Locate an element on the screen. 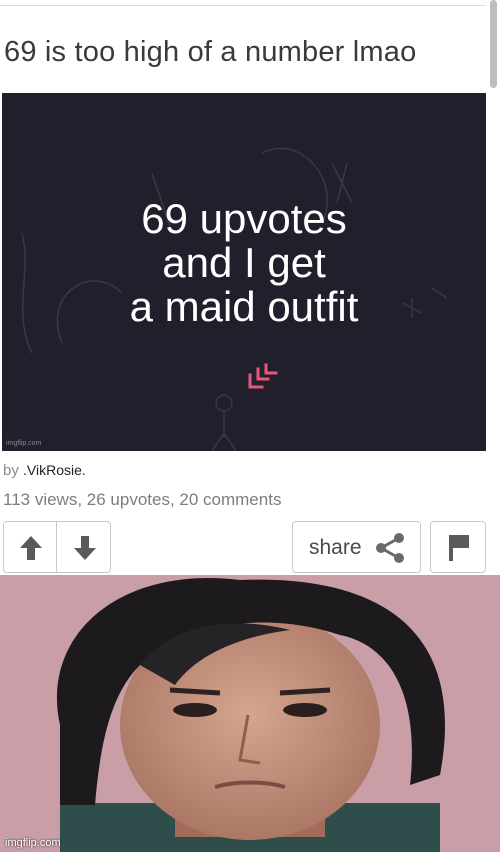 This screenshot has height=852, width=500. share-label: share is located at coordinates (335, 547).